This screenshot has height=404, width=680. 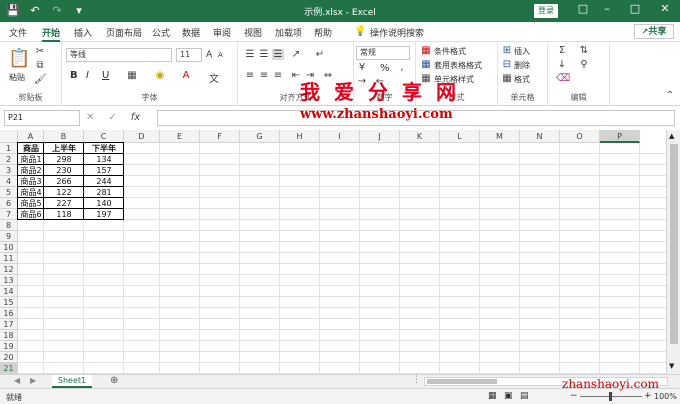 I want to click on cut-icon: ✂, so click(x=40, y=51).